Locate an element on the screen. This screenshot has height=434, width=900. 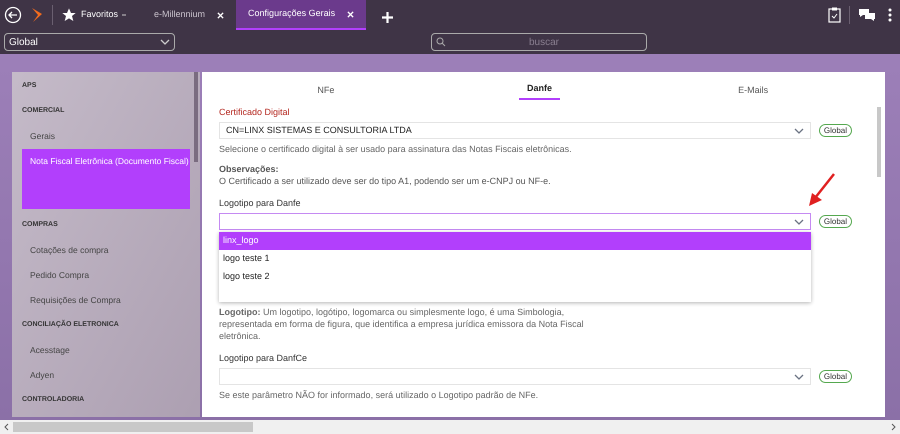
content-tab: E-Mails is located at coordinates (753, 90).